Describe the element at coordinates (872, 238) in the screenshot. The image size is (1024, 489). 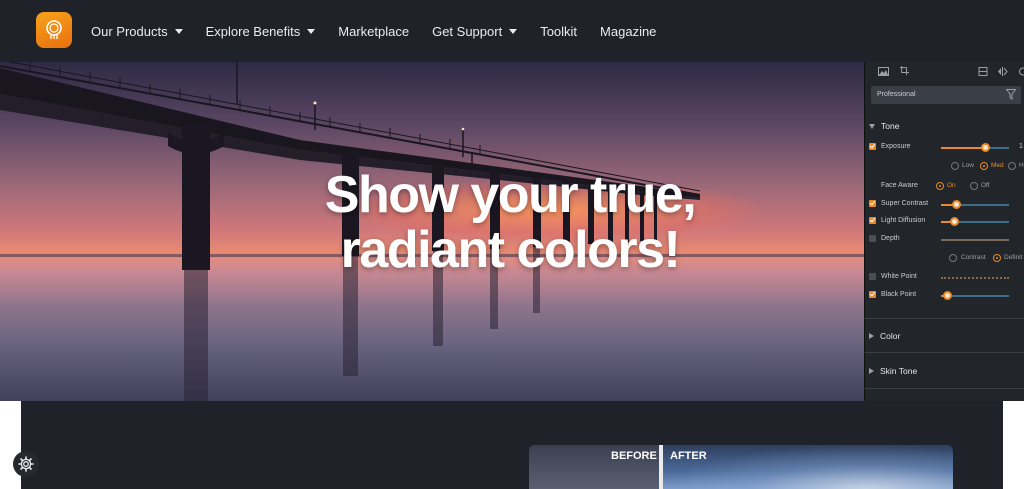
I see `depth-checkbox` at that location.